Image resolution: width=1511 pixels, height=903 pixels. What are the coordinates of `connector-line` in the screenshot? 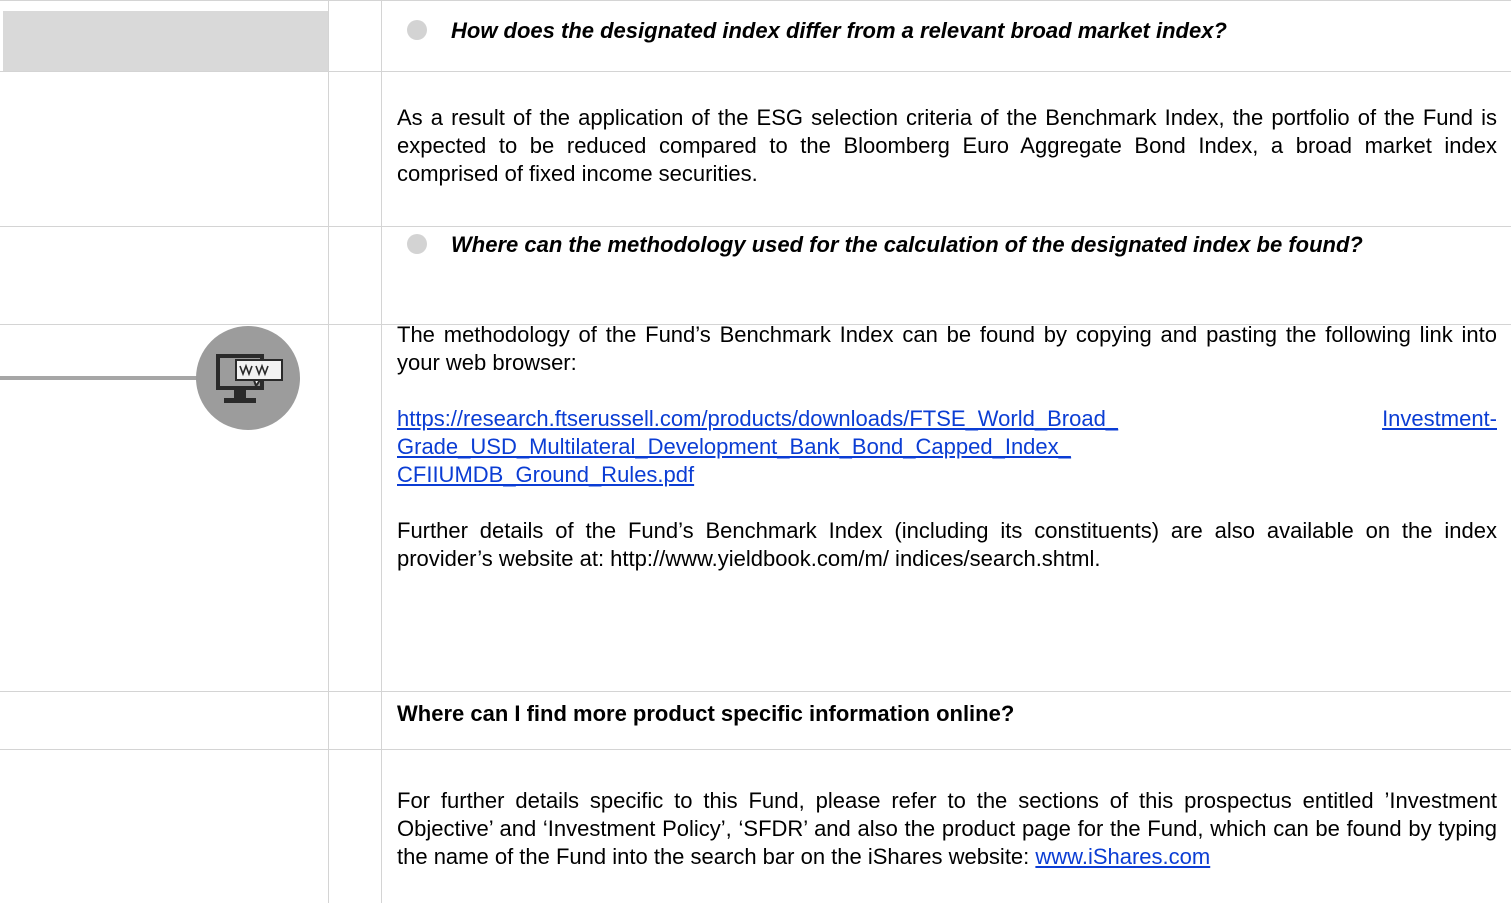 It's located at (100, 378).